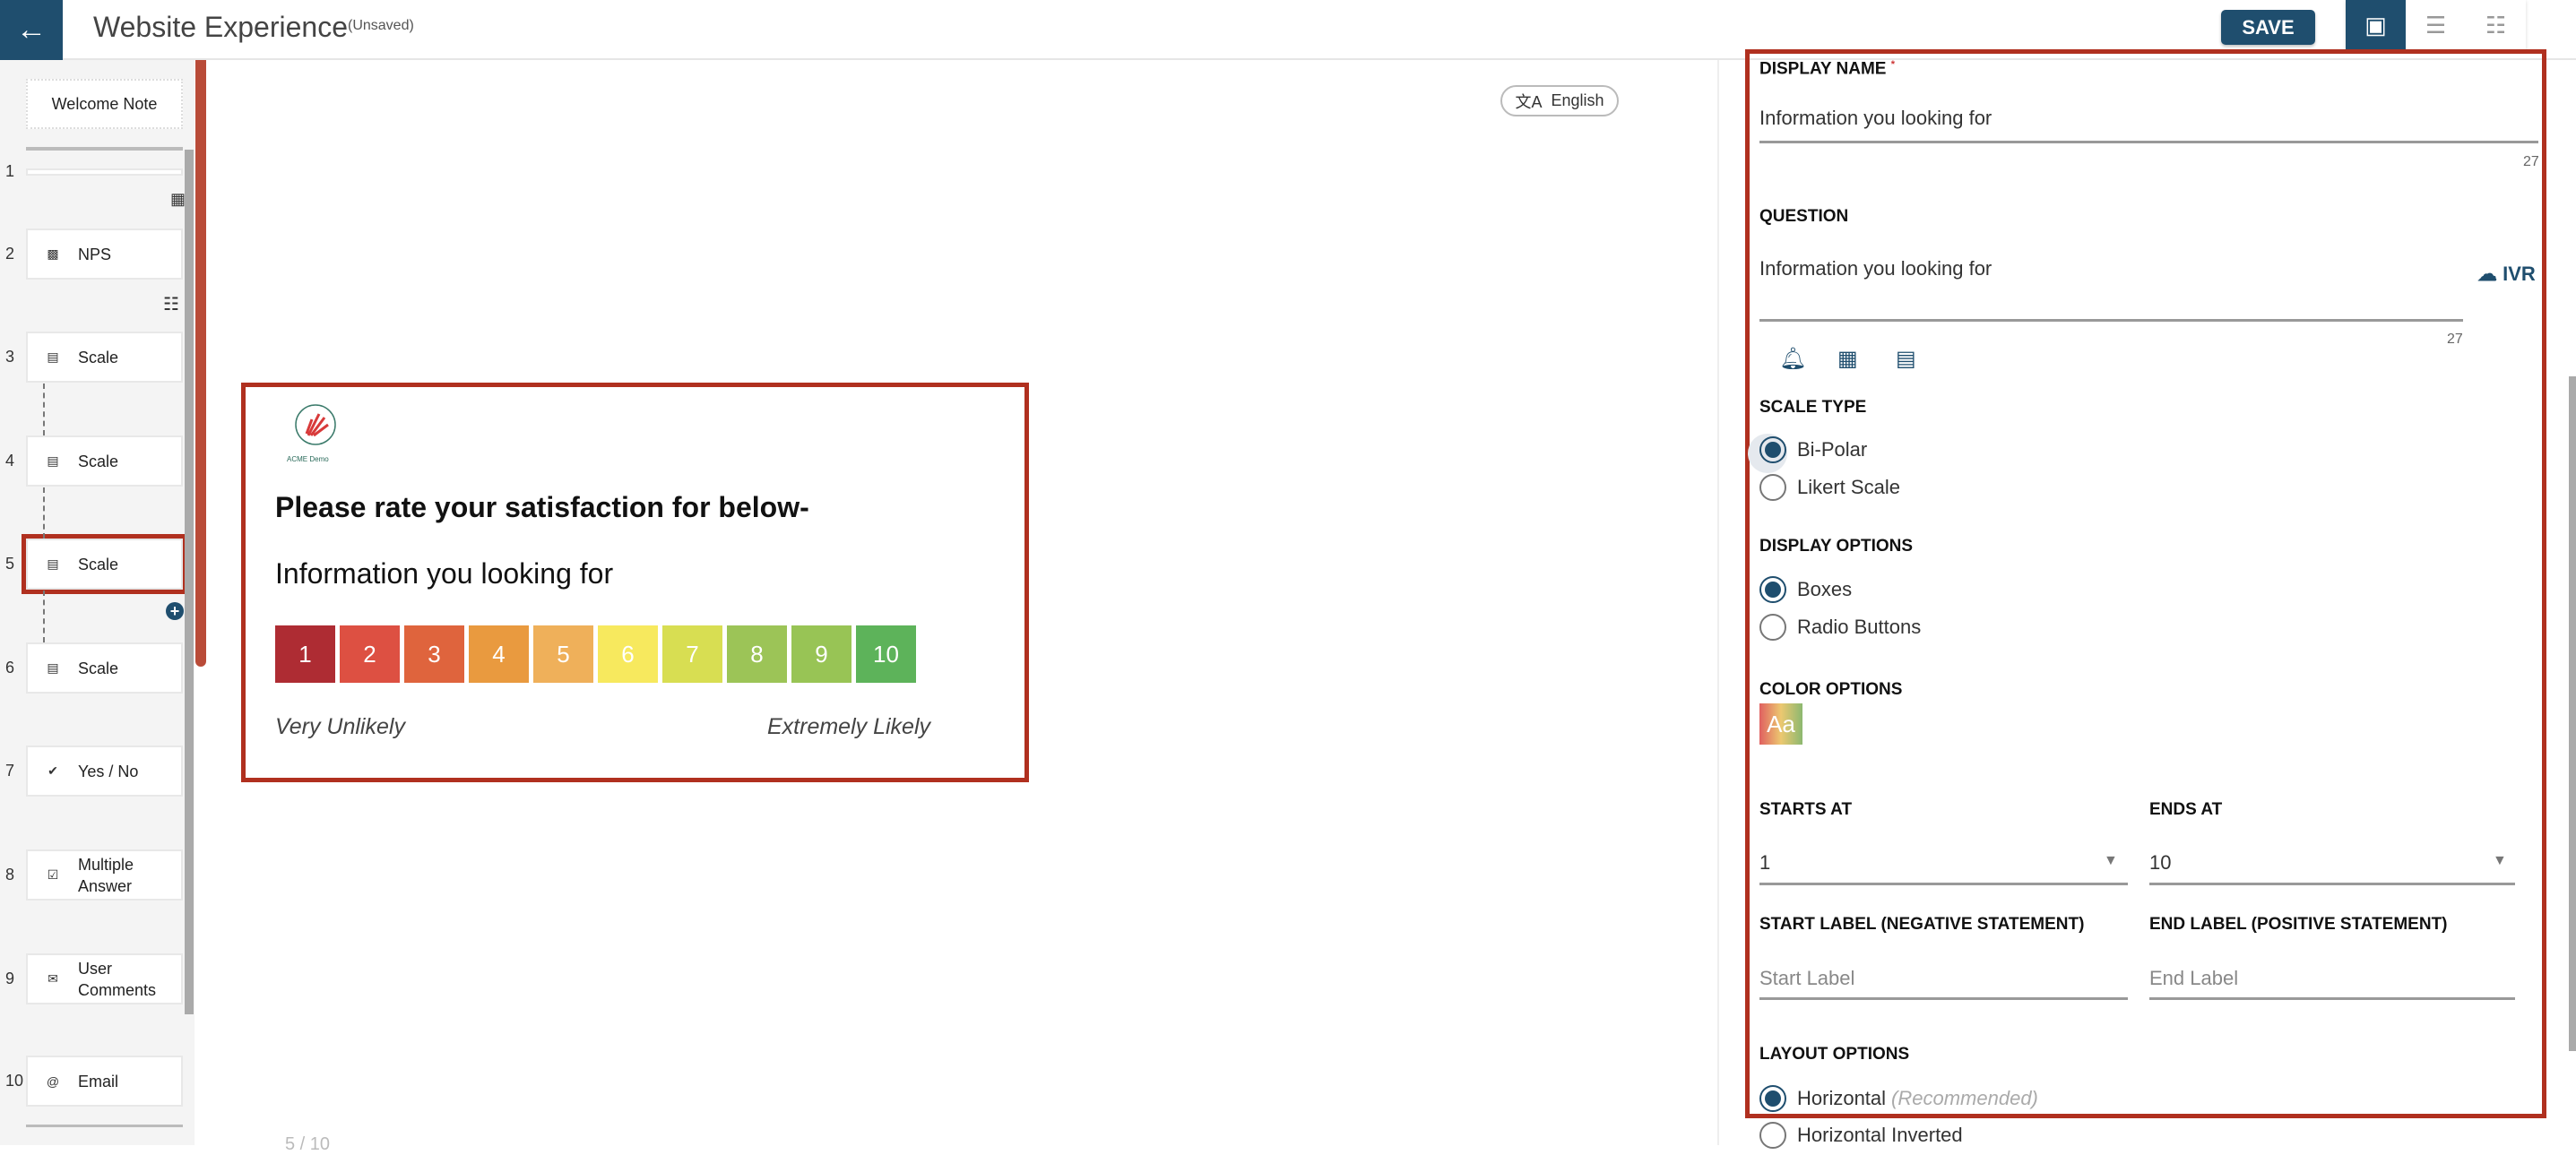  What do you see at coordinates (757, 654) in the screenshot?
I see `scale-box-8: 8` at bounding box center [757, 654].